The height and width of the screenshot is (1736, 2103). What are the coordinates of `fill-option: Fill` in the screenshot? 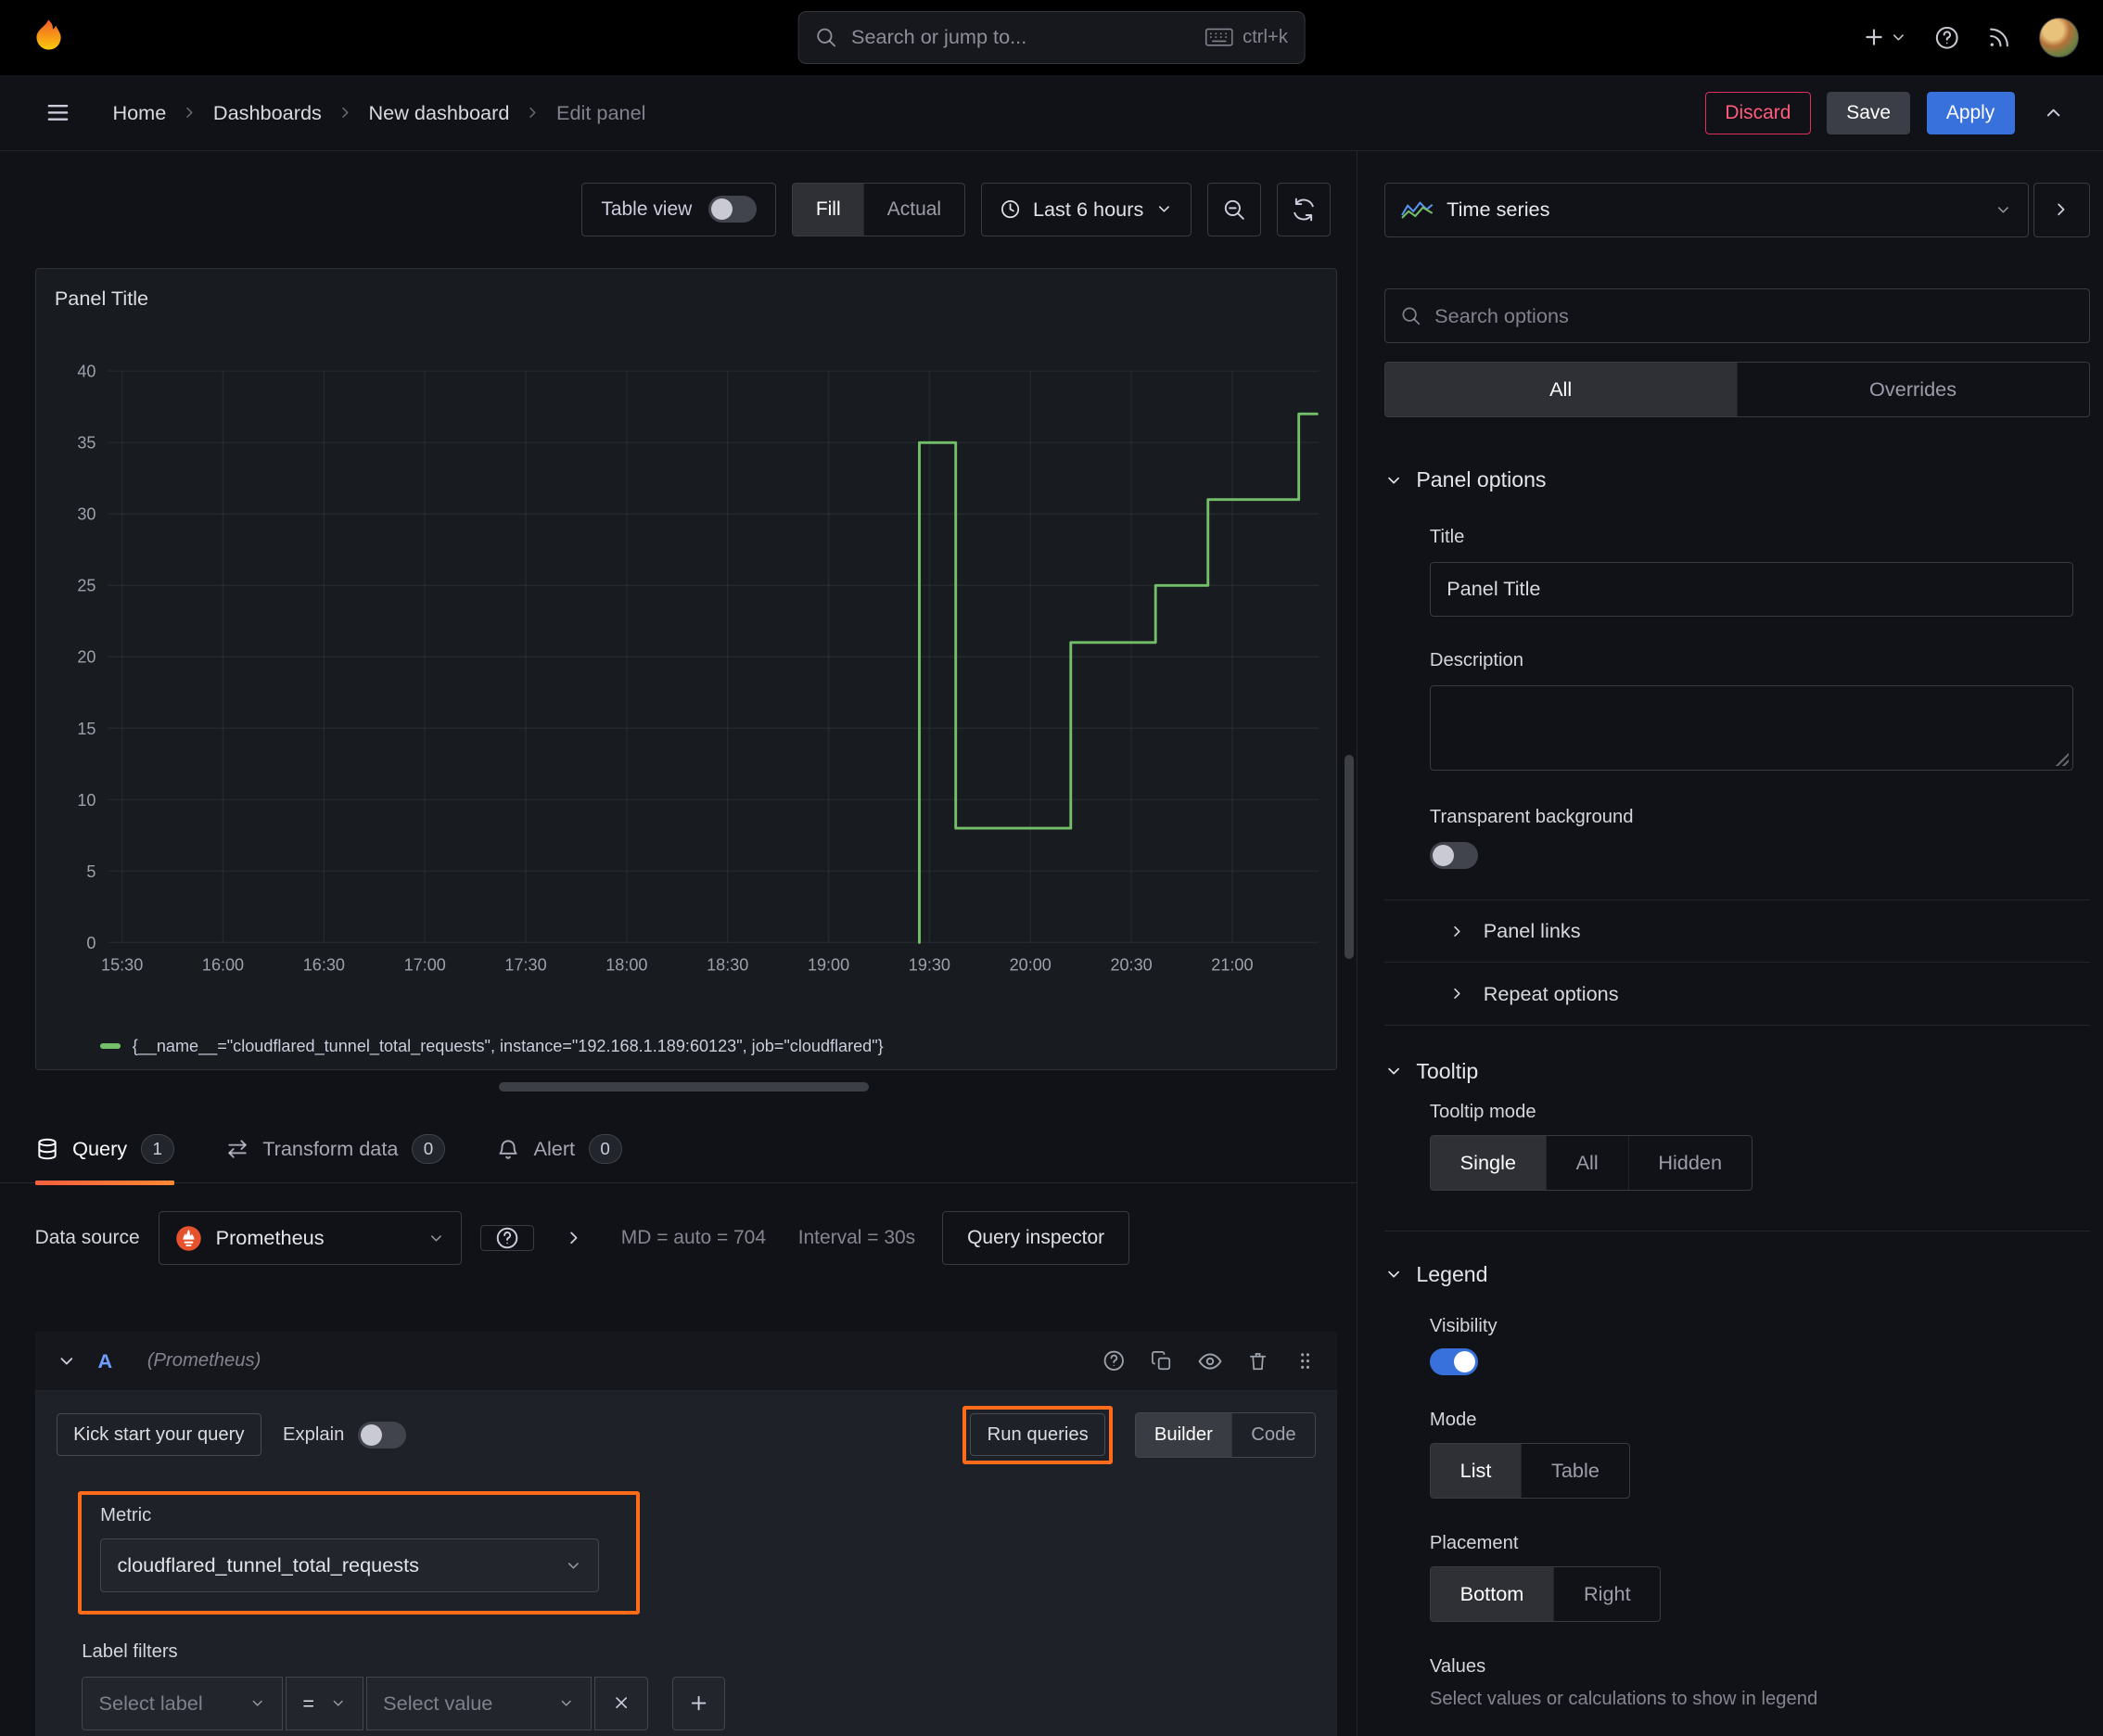 It's located at (828, 209).